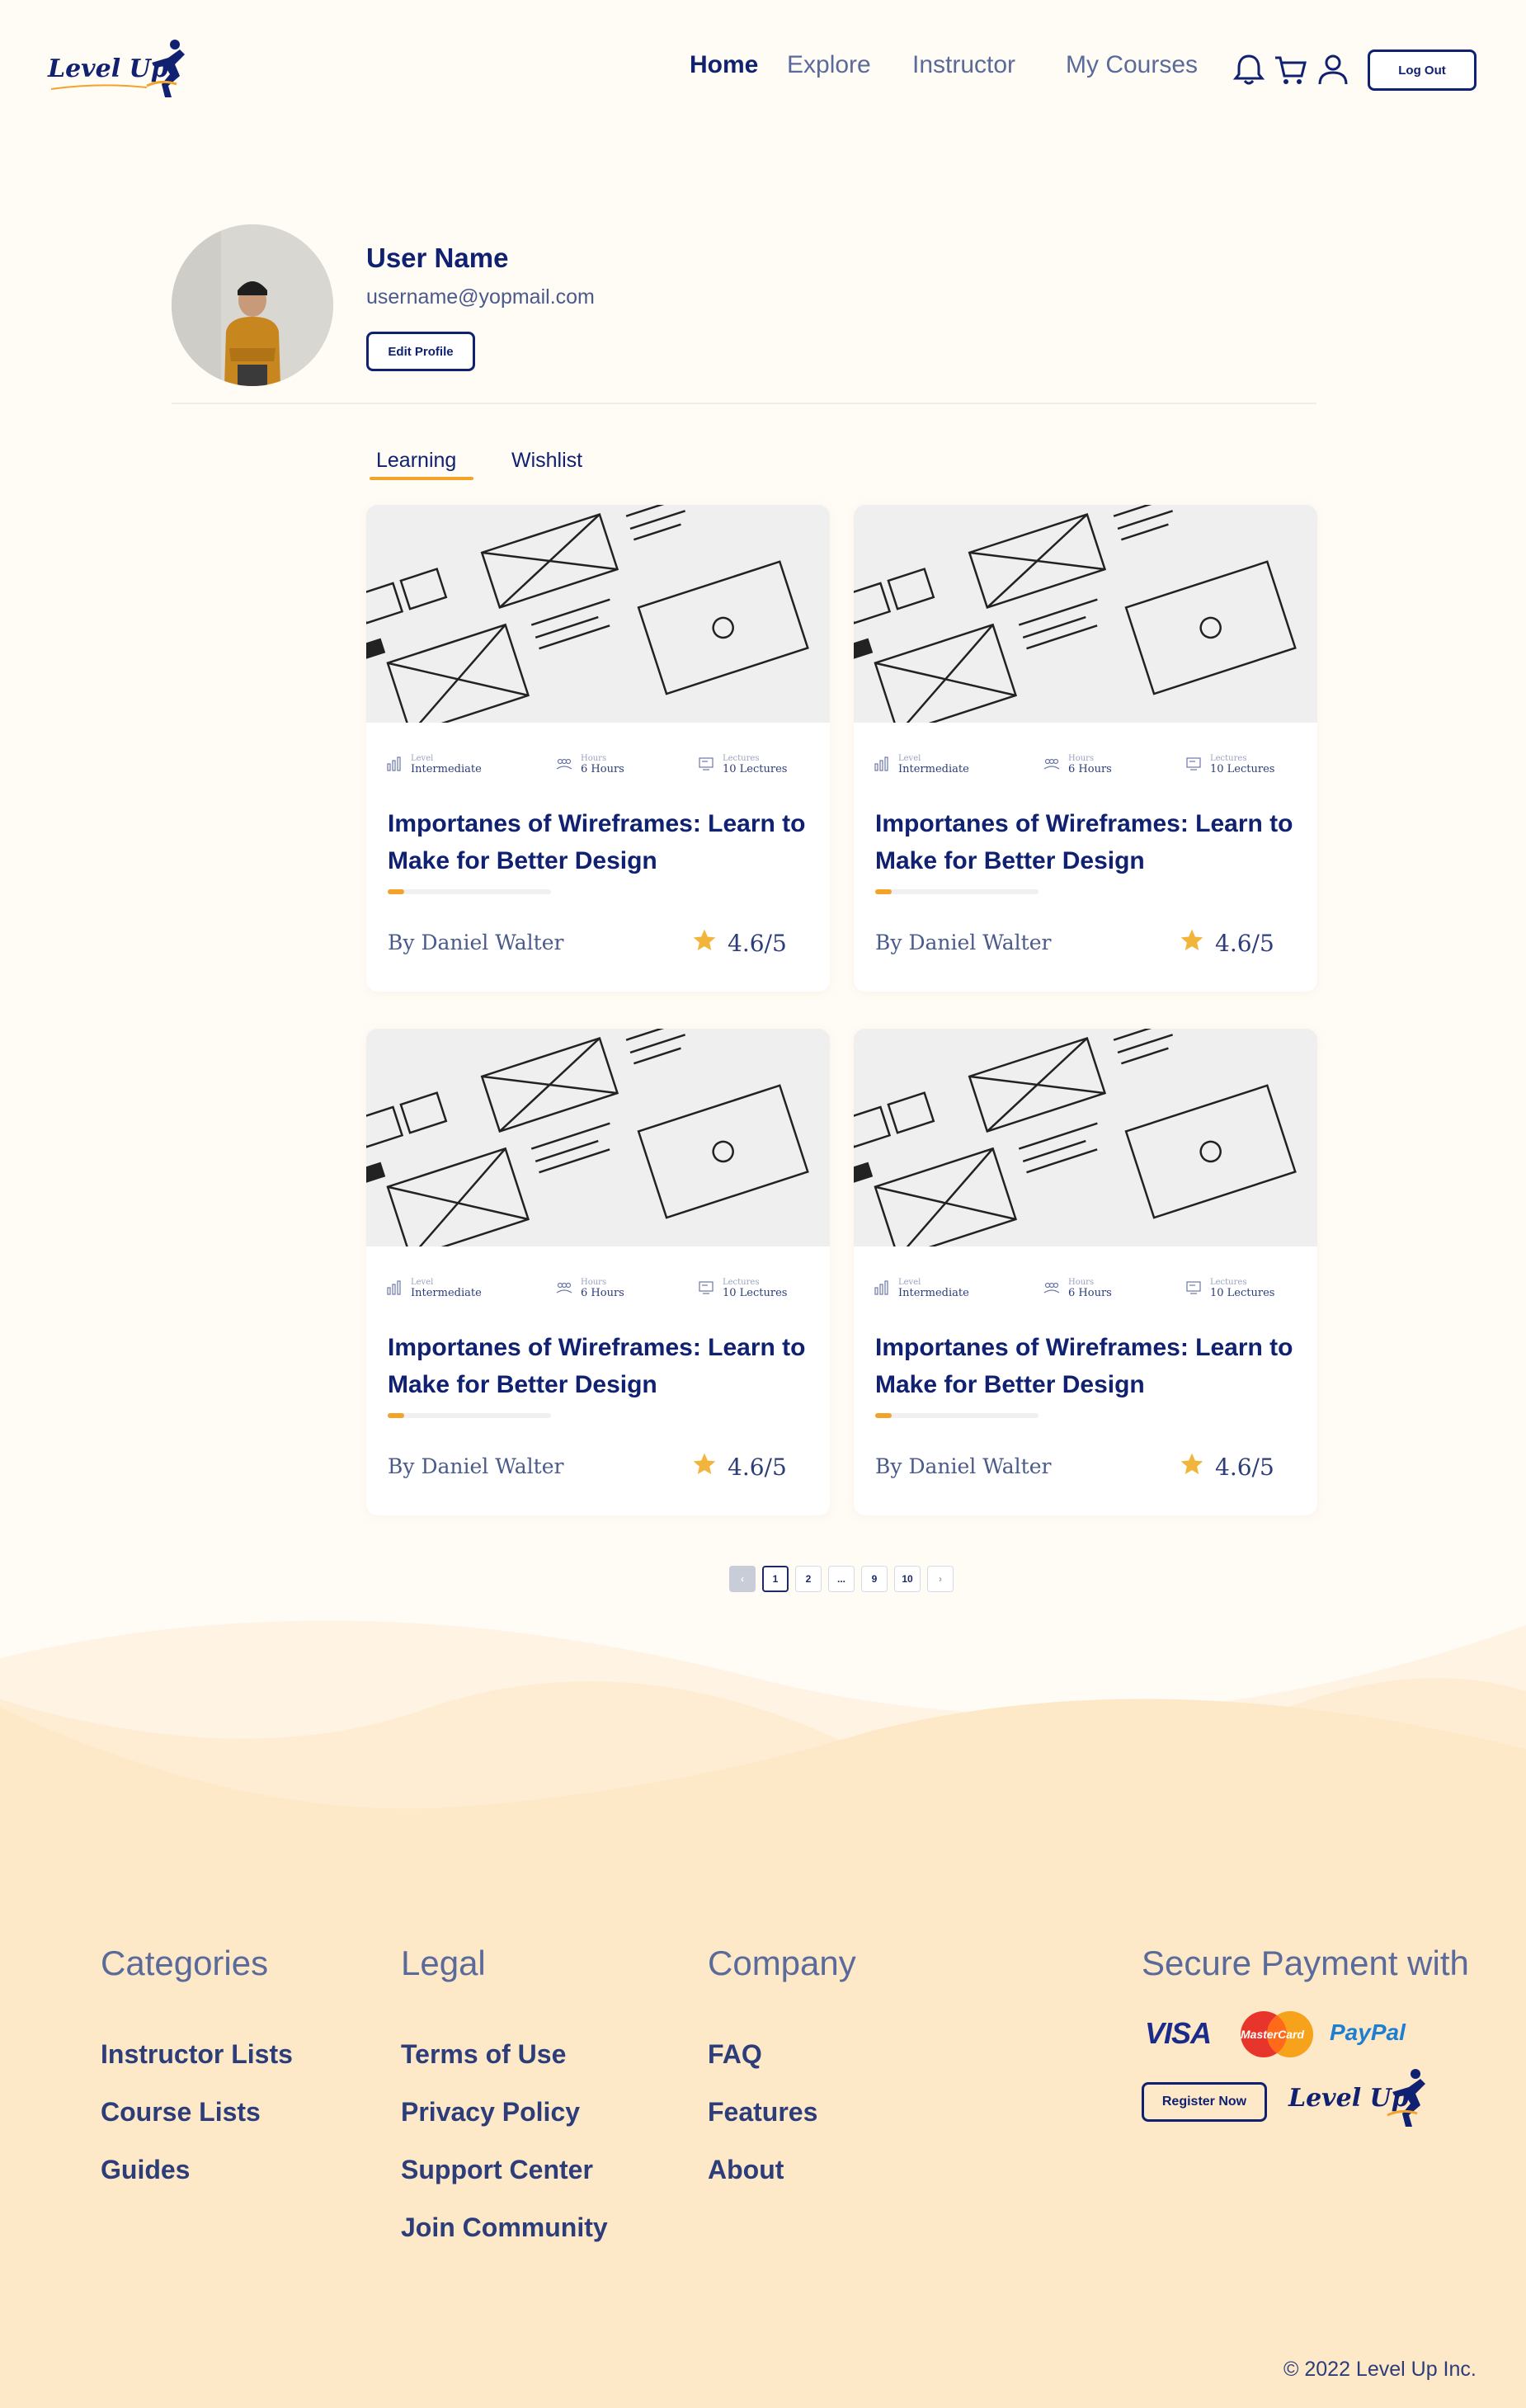  What do you see at coordinates (1290, 69) in the screenshot?
I see `cart-icon` at bounding box center [1290, 69].